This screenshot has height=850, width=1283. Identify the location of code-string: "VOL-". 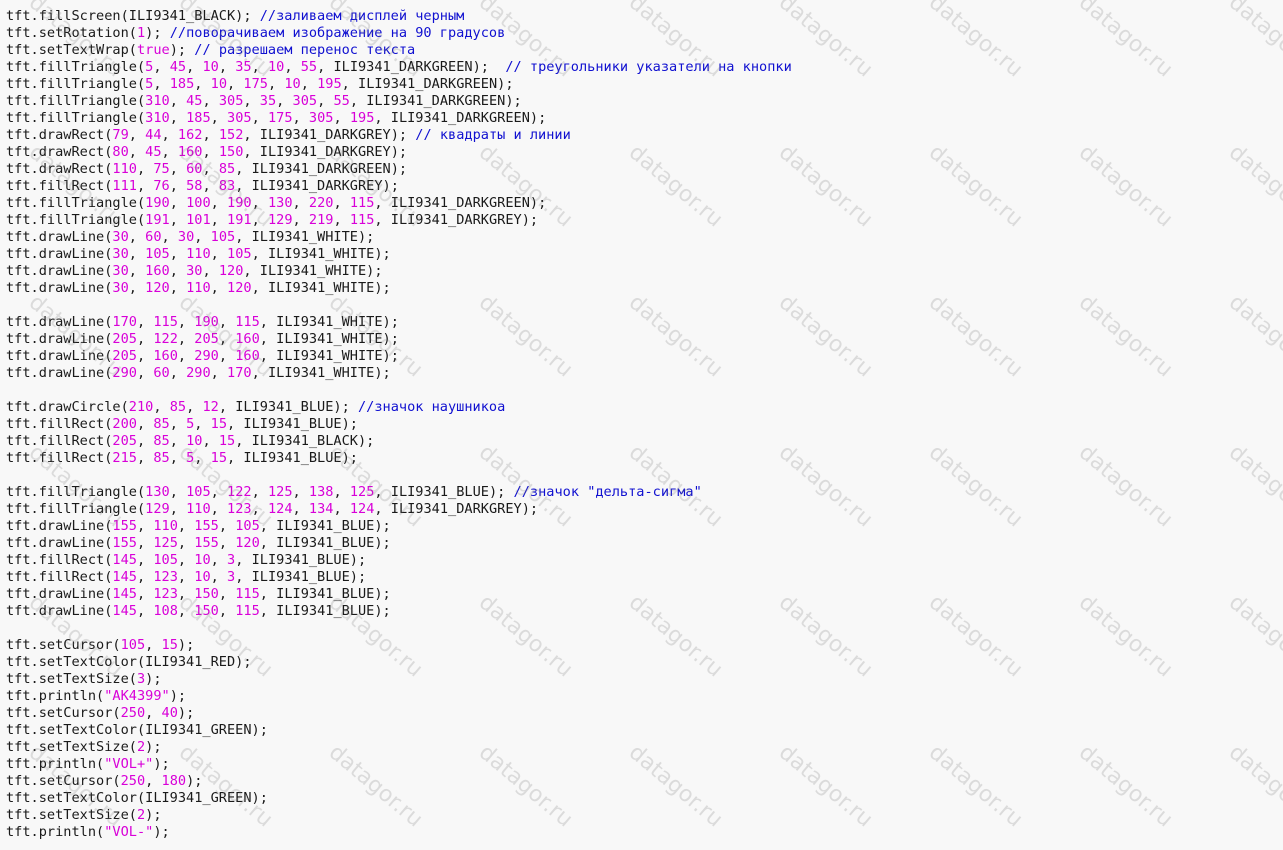
(129, 832).